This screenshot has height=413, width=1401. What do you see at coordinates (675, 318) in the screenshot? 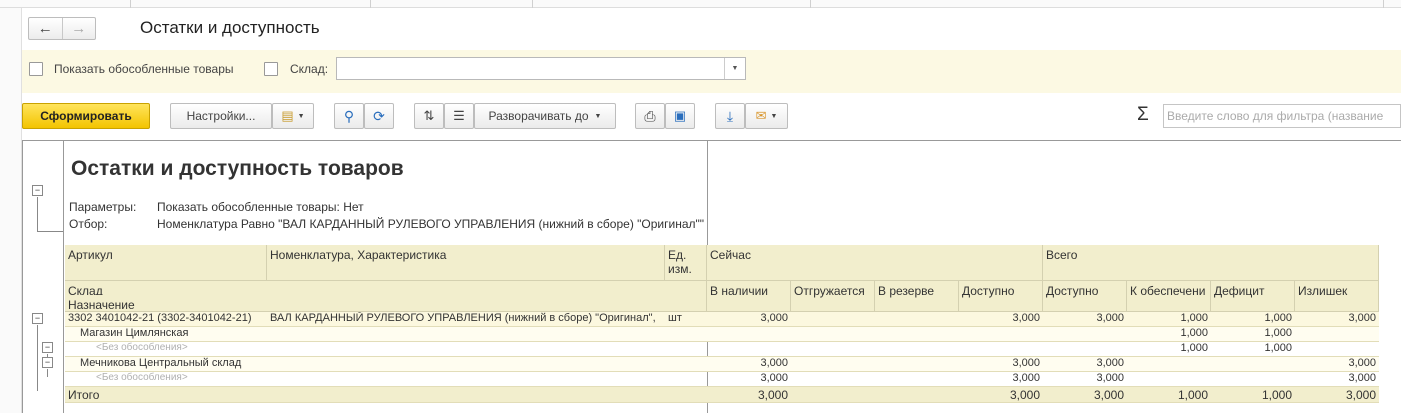
I see `item-unit: шт` at bounding box center [675, 318].